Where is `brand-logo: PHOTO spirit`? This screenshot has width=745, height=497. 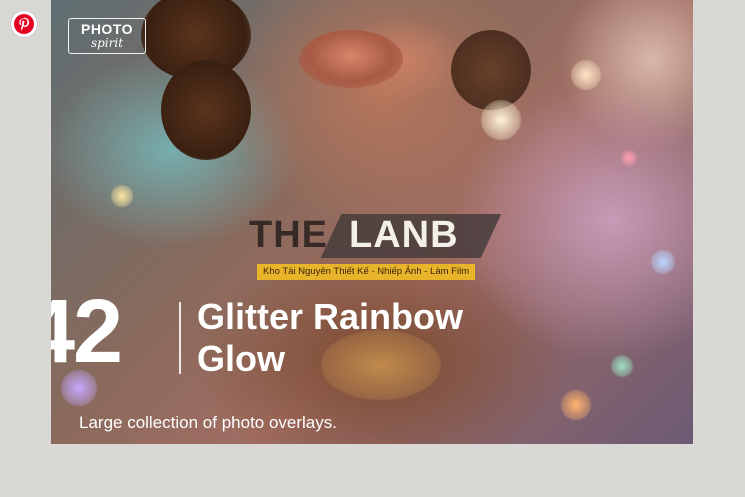
brand-logo: PHOTO spirit is located at coordinates (107, 36).